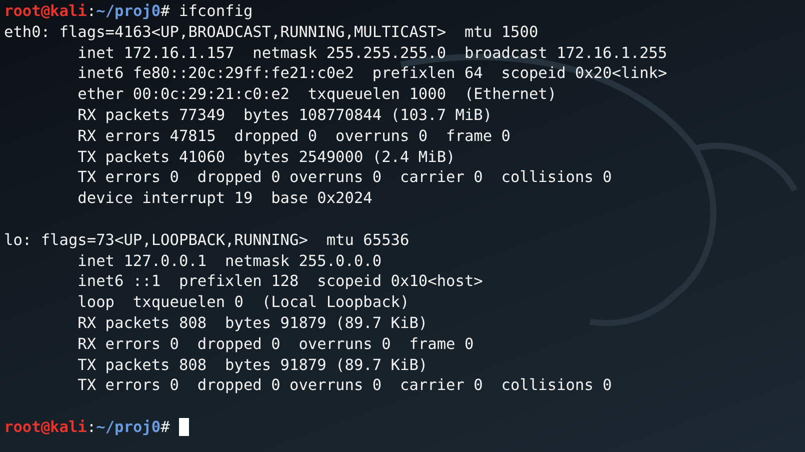 Image resolution: width=805 pixels, height=452 pixels. What do you see at coordinates (276, 344) in the screenshot?
I see `interface-detail: RX errors 0 dropped 0 overruns 0 frame 0` at bounding box center [276, 344].